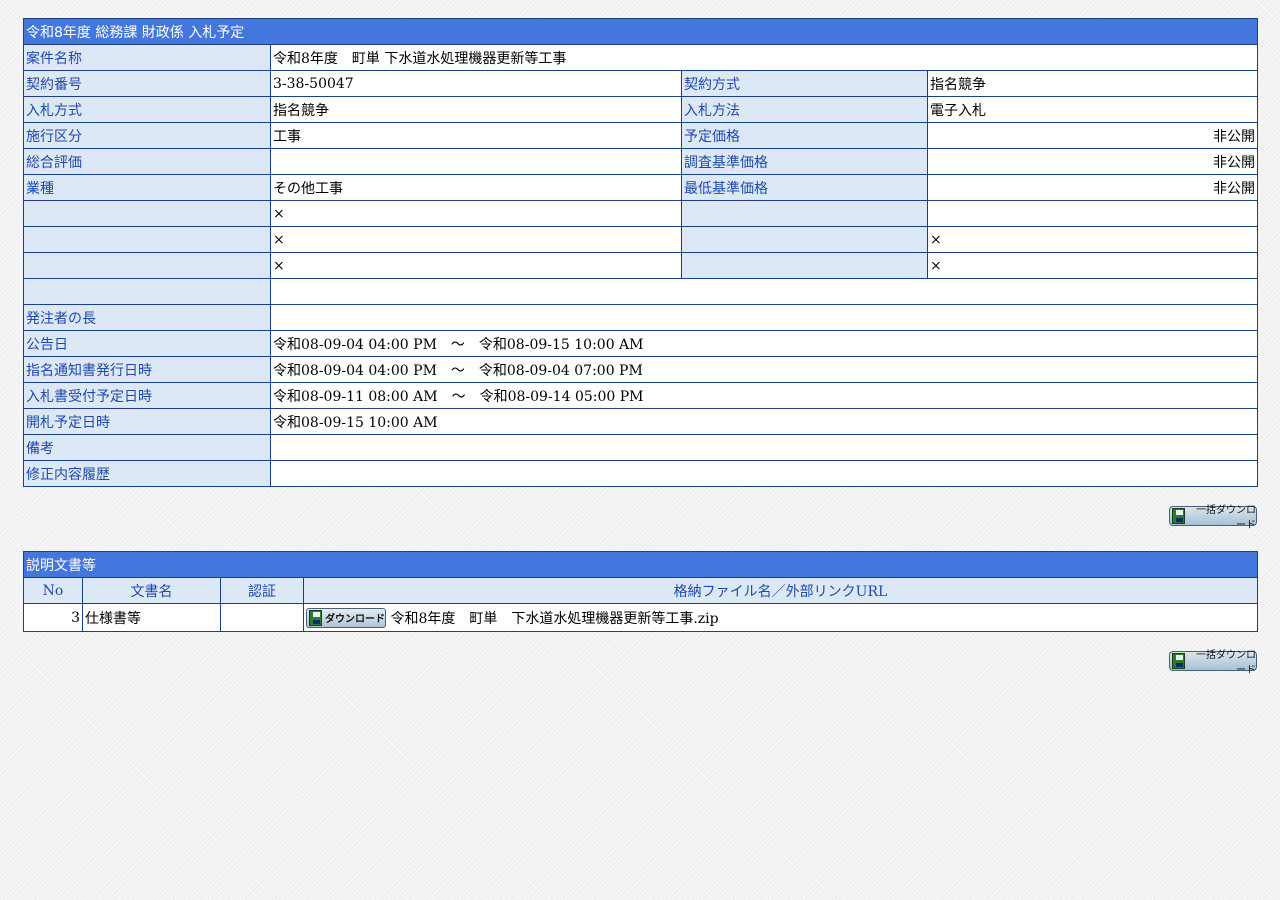 This screenshot has width=1280, height=900. What do you see at coordinates (476, 109) in the screenshot?
I see `bid-type-value: 指名競争` at bounding box center [476, 109].